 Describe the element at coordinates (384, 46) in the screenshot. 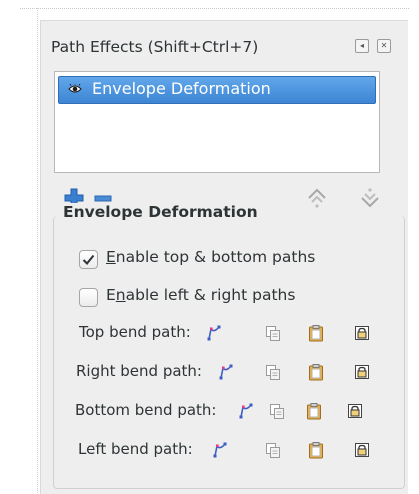

I see `close-icon: ✕` at that location.